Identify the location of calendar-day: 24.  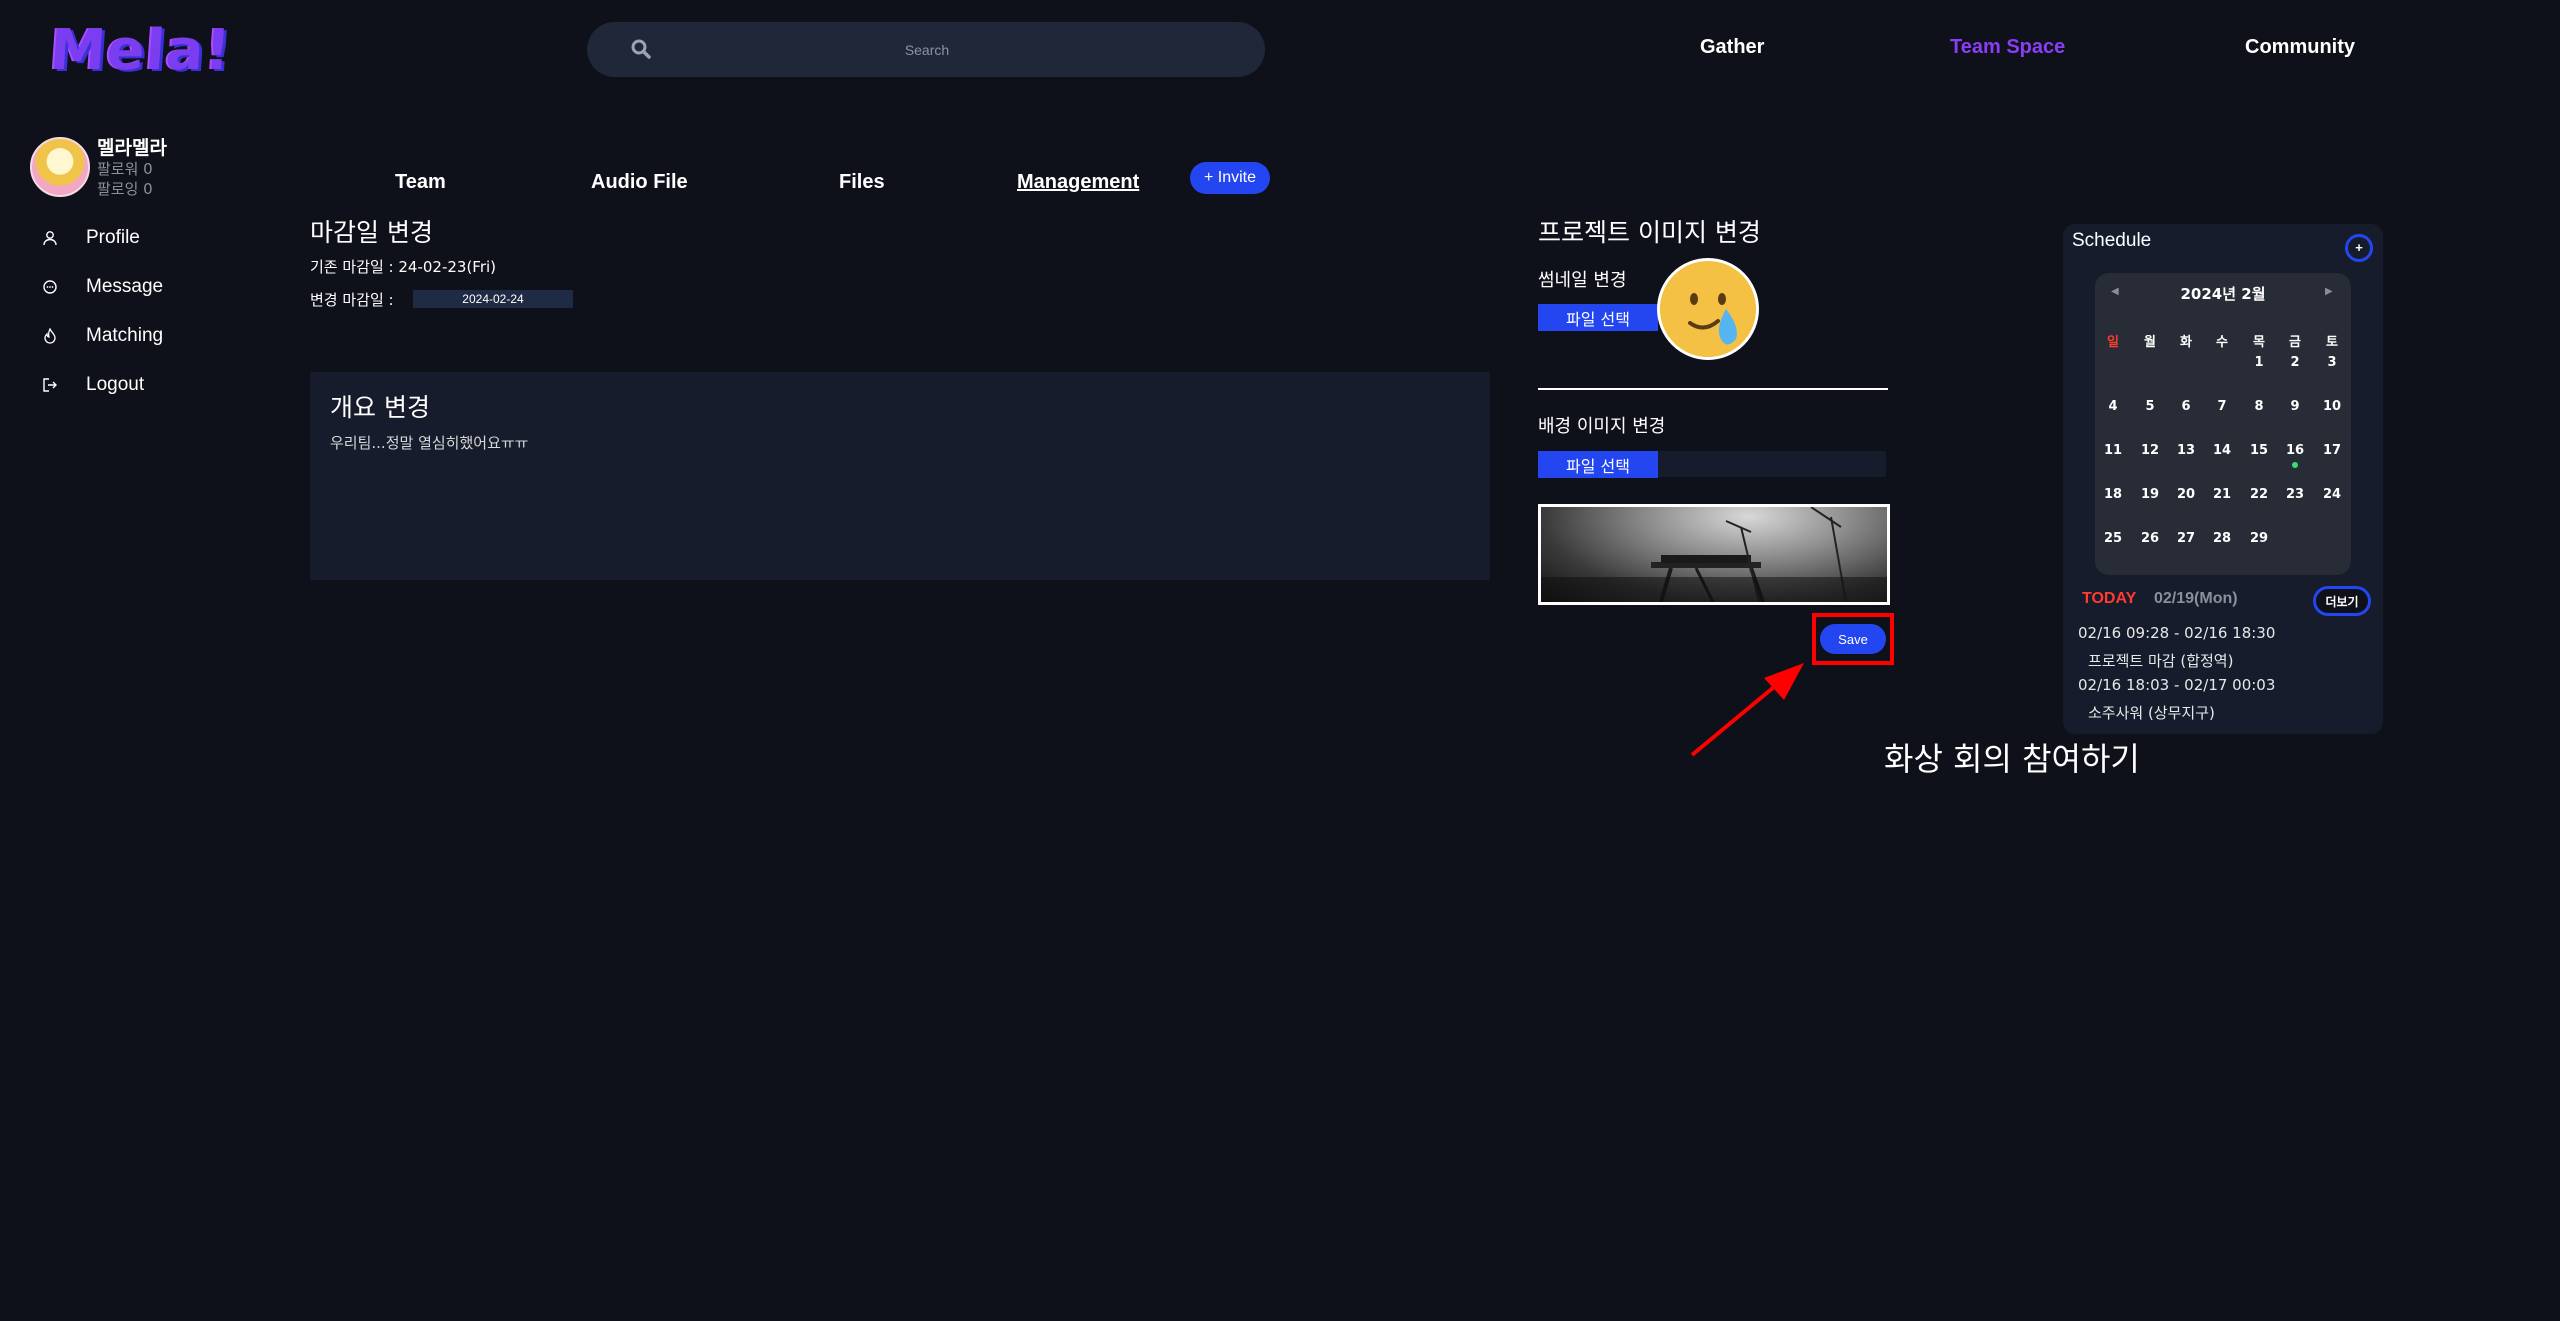
(2332, 494).